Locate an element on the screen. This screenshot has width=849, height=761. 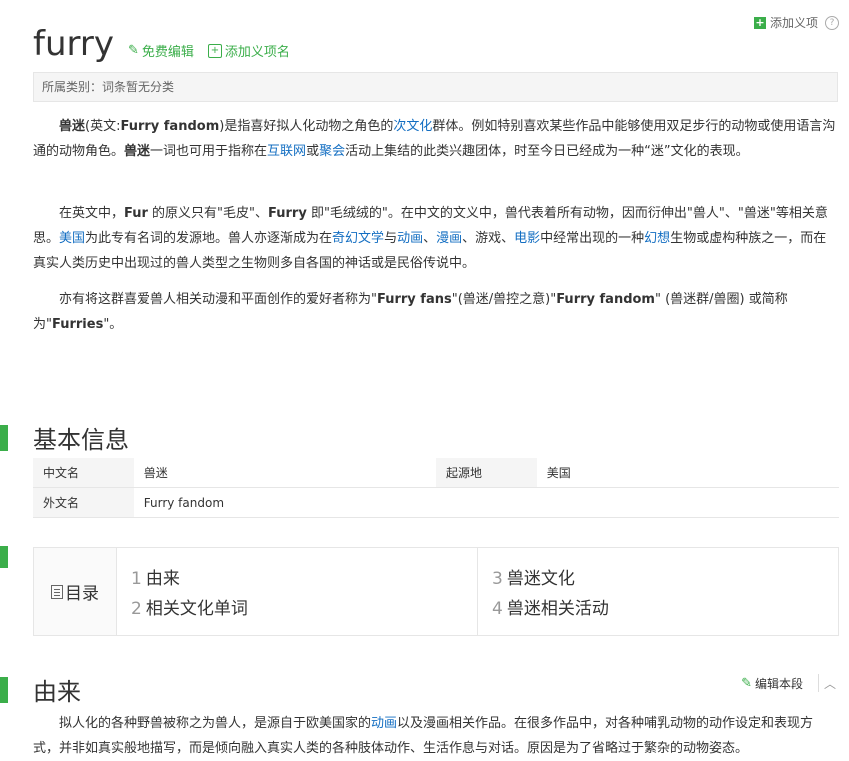
text: 中经常出现的一种 is located at coordinates (592, 238).